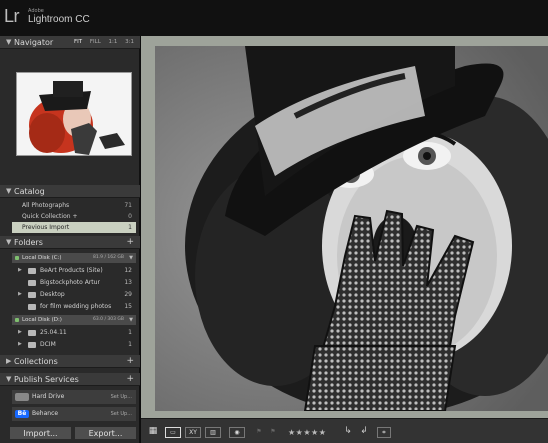 Image resolution: width=548 pixels, height=443 pixels. What do you see at coordinates (52, 294) in the screenshot?
I see `folder-label: Desktop` at bounding box center [52, 294].